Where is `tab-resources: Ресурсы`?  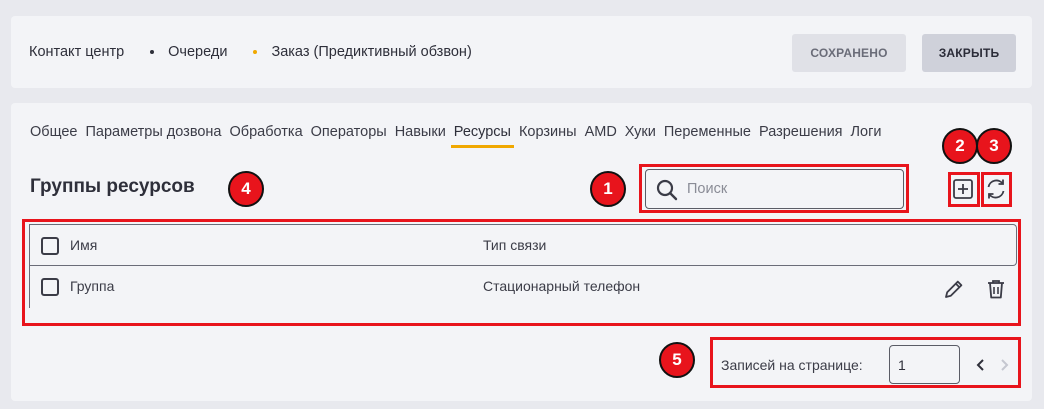
tab-resources: Ресурсы is located at coordinates (482, 136).